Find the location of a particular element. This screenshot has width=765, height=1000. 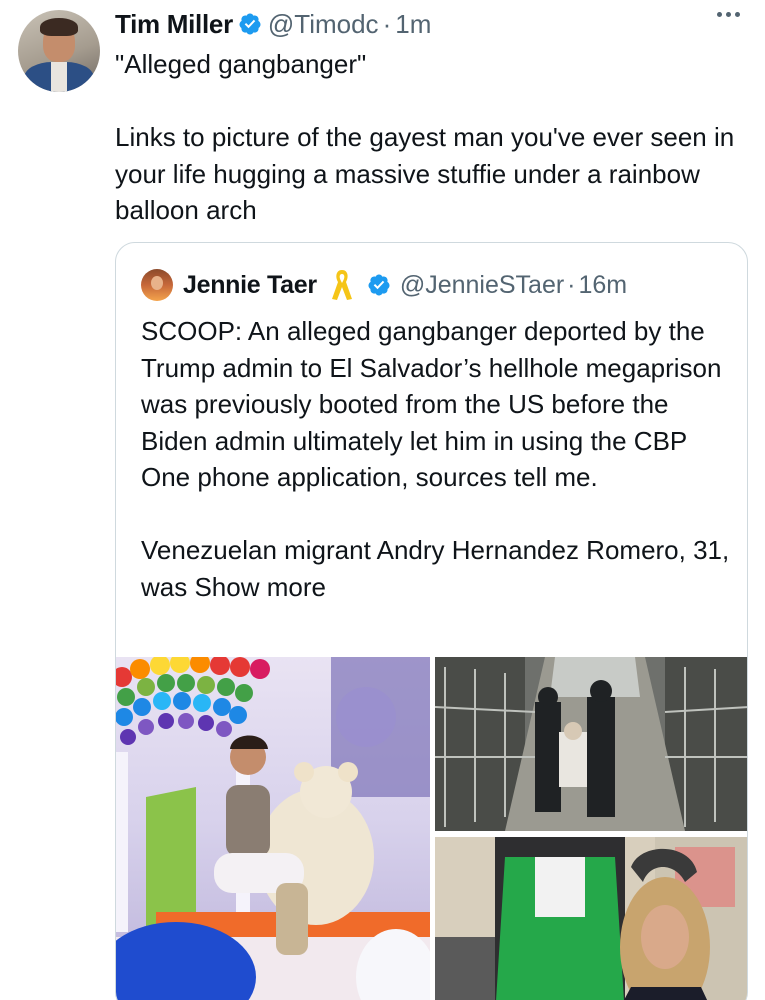

quoted-author-name: Jennie Taer is located at coordinates (250, 285).